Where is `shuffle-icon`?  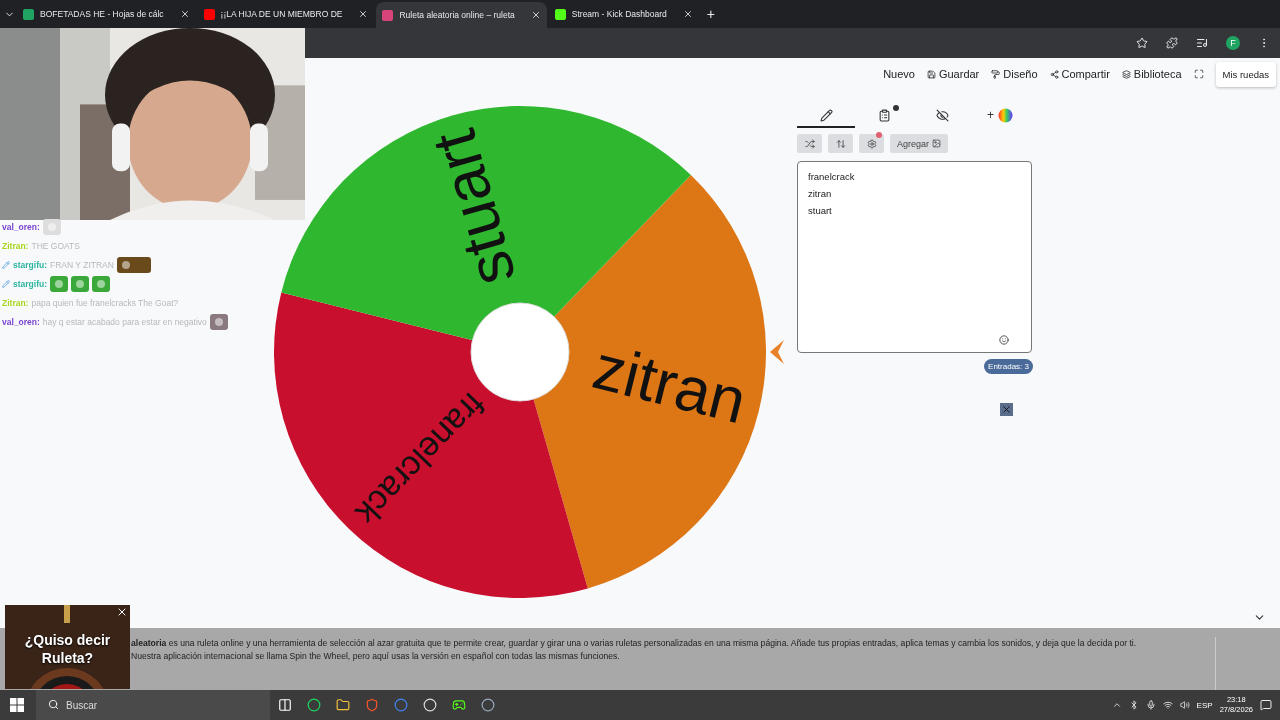 shuffle-icon is located at coordinates (809, 143).